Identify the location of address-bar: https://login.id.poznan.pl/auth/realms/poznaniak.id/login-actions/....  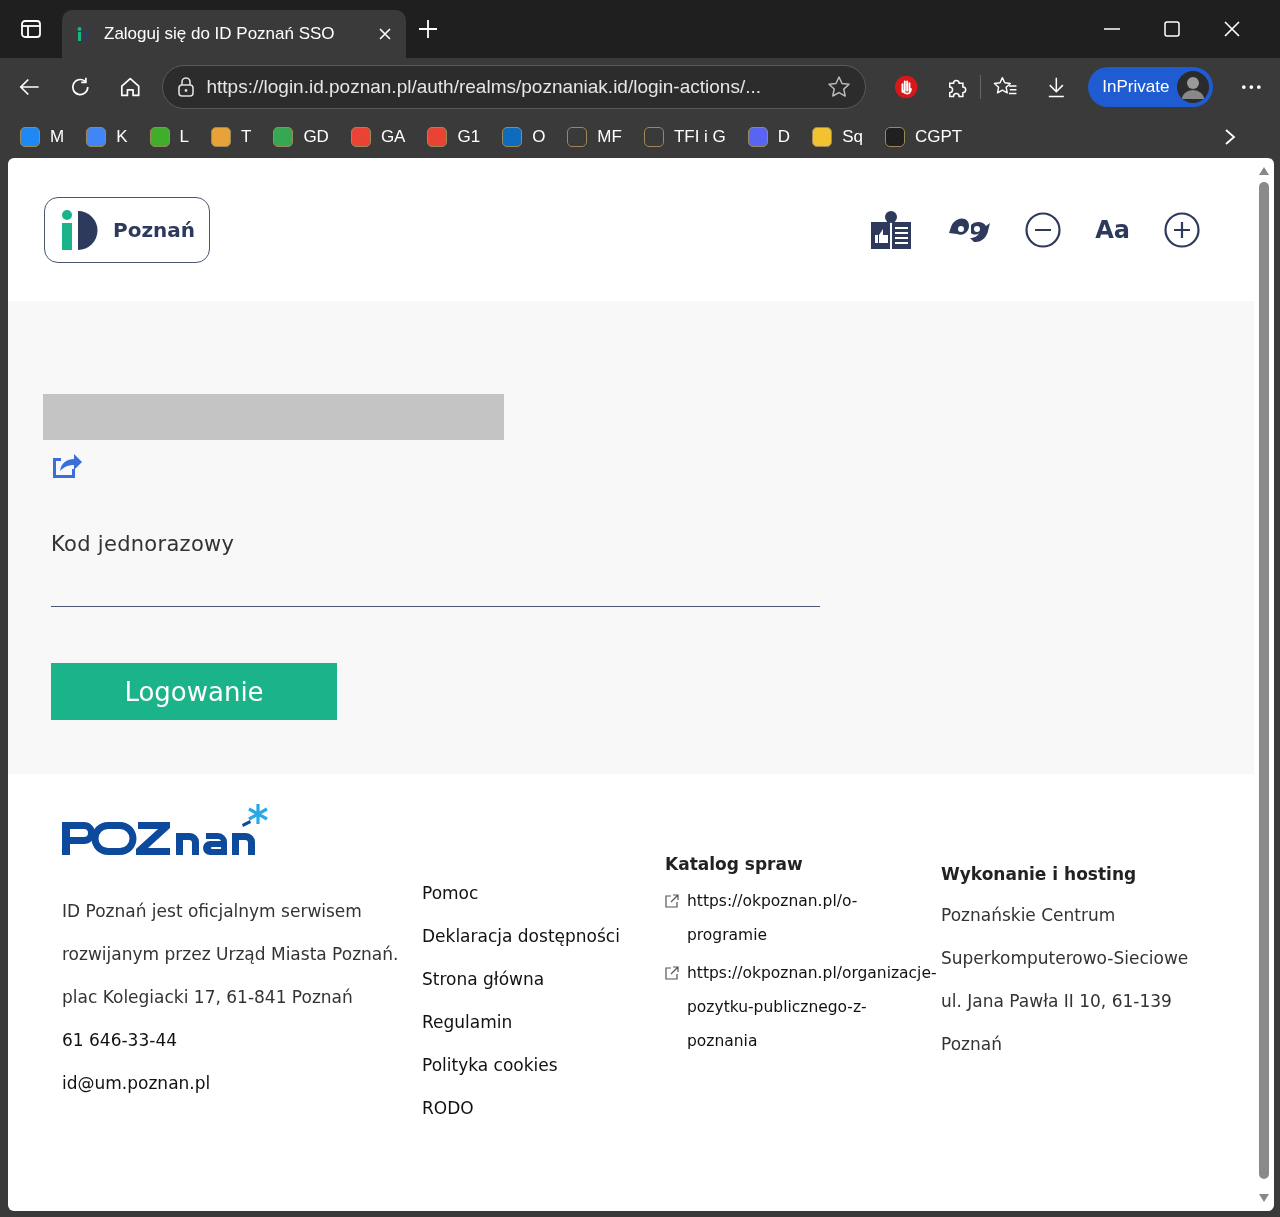
(513, 87).